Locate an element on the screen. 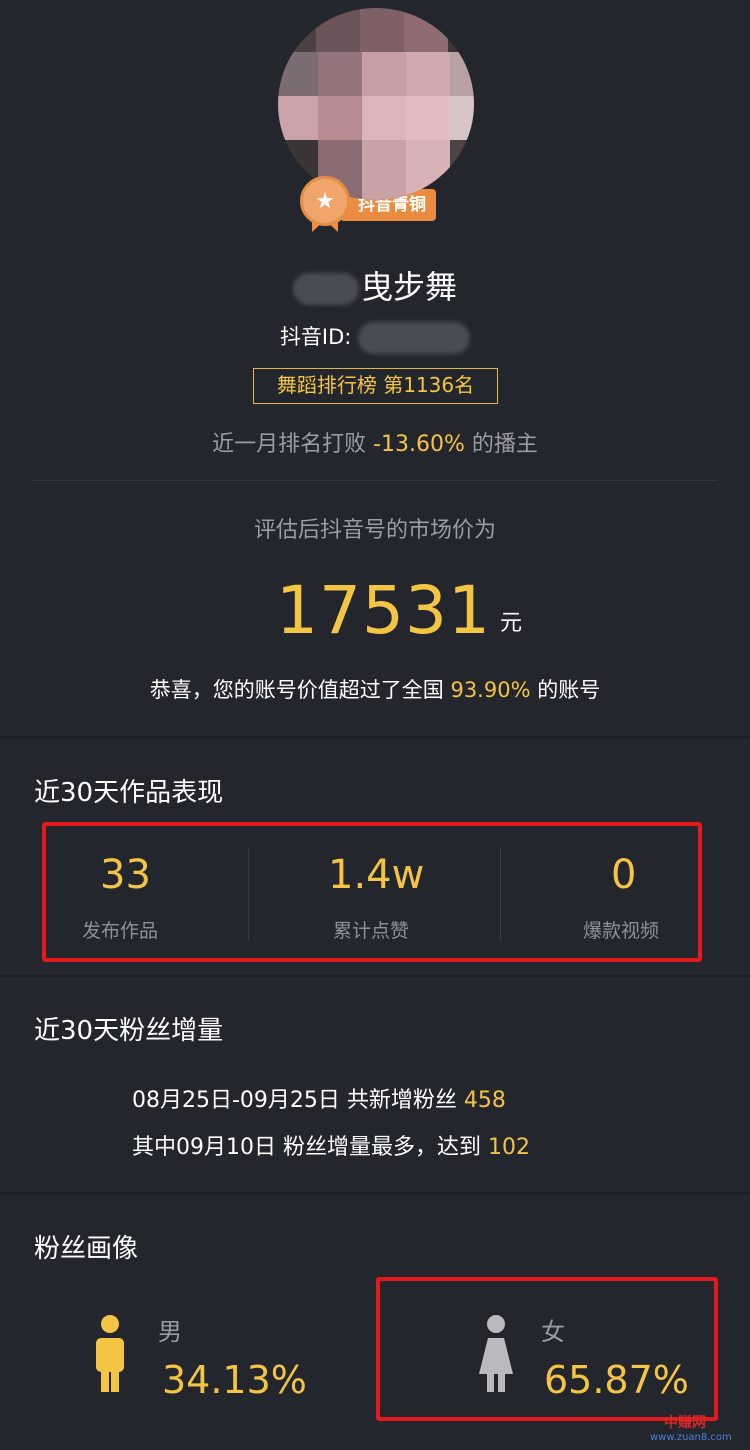 The width and height of the screenshot is (750, 1450). congrats-text: 恭喜，您的账号价值超过了全国 93.90% 的账号 is located at coordinates (375, 689).